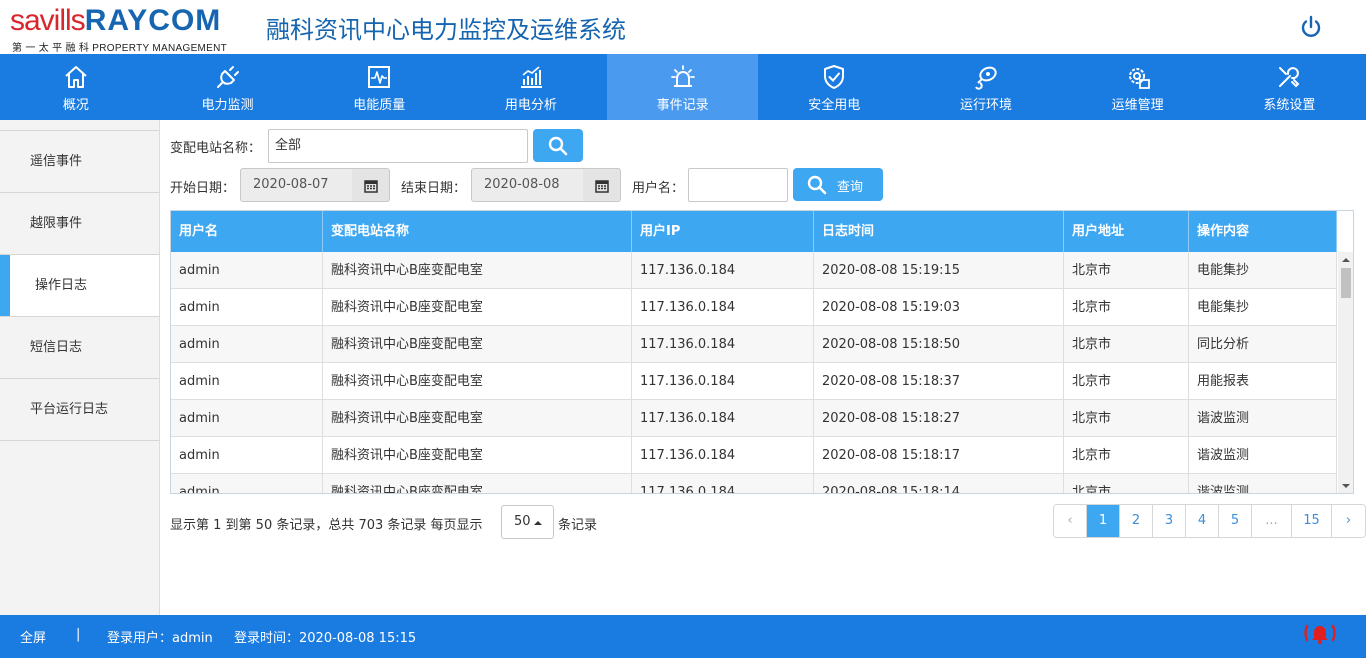  Describe the element at coordinates (723, 231) in the screenshot. I see `column-header: 用户IP` at that location.